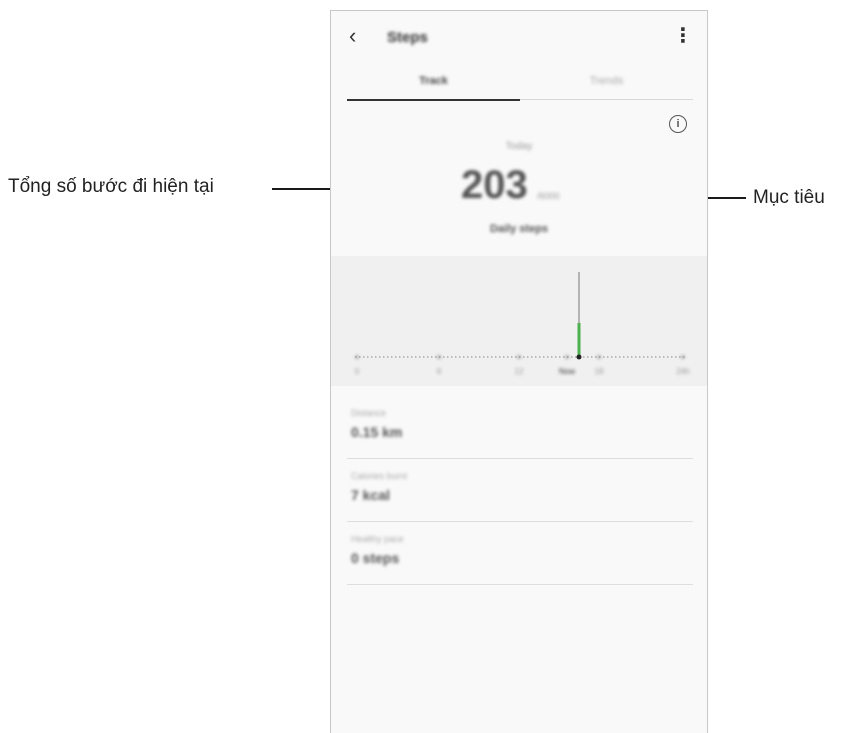 The width and height of the screenshot is (854, 733). I want to click on now-marker-dot, so click(579, 357).